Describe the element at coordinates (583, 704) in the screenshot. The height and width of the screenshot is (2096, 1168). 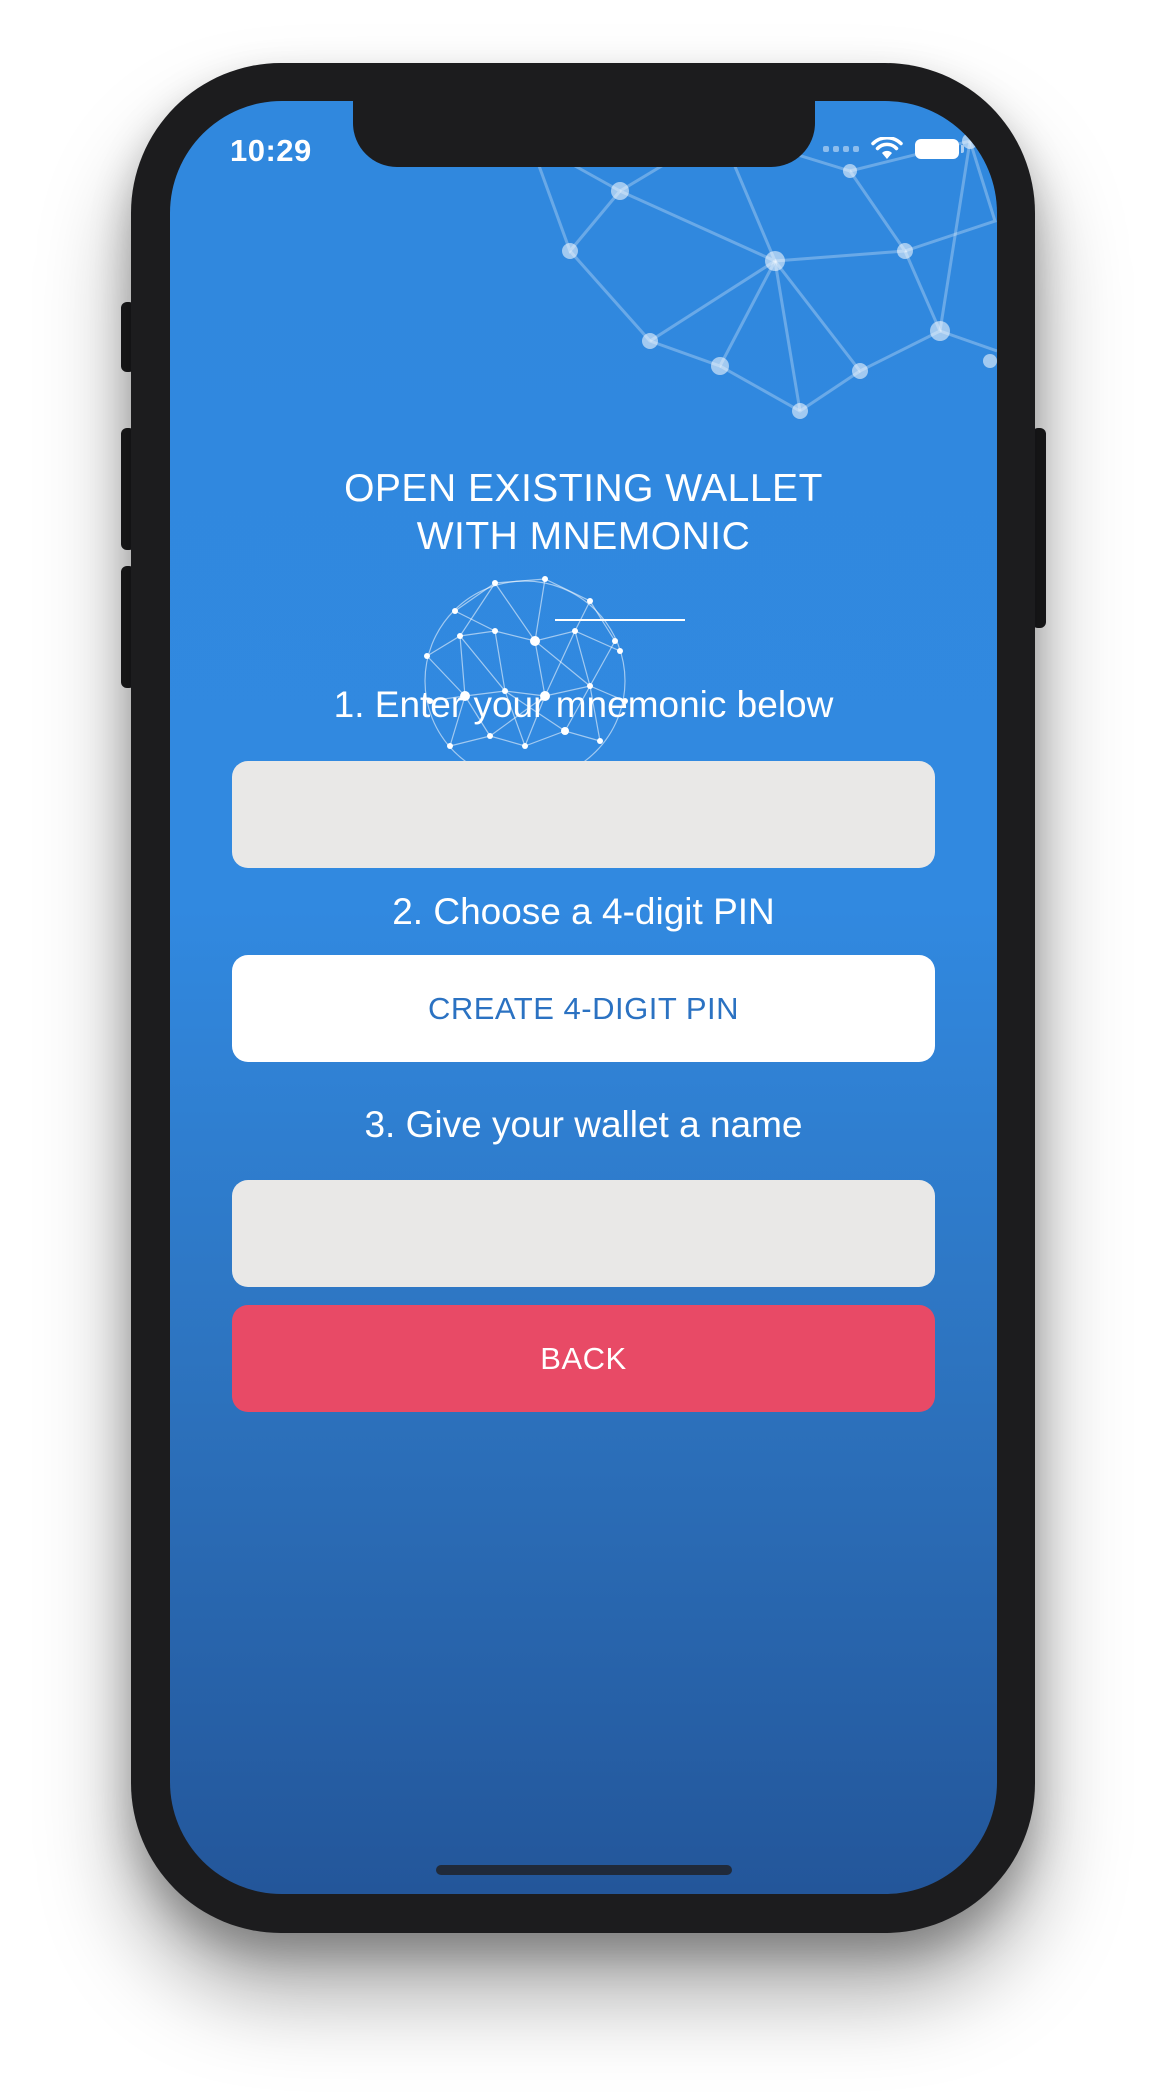
I see `step-1-label: 1. Enter your mnemonic below` at that location.